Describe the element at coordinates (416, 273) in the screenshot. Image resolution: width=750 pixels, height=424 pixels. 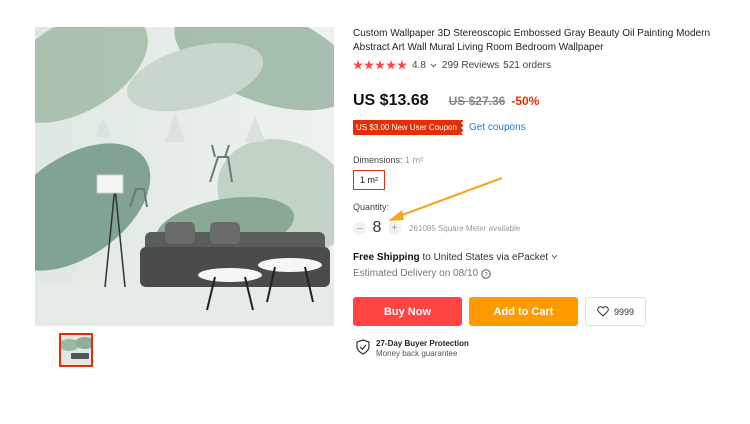
I see `delivery-text: Estimated Delivery on 08/10` at that location.